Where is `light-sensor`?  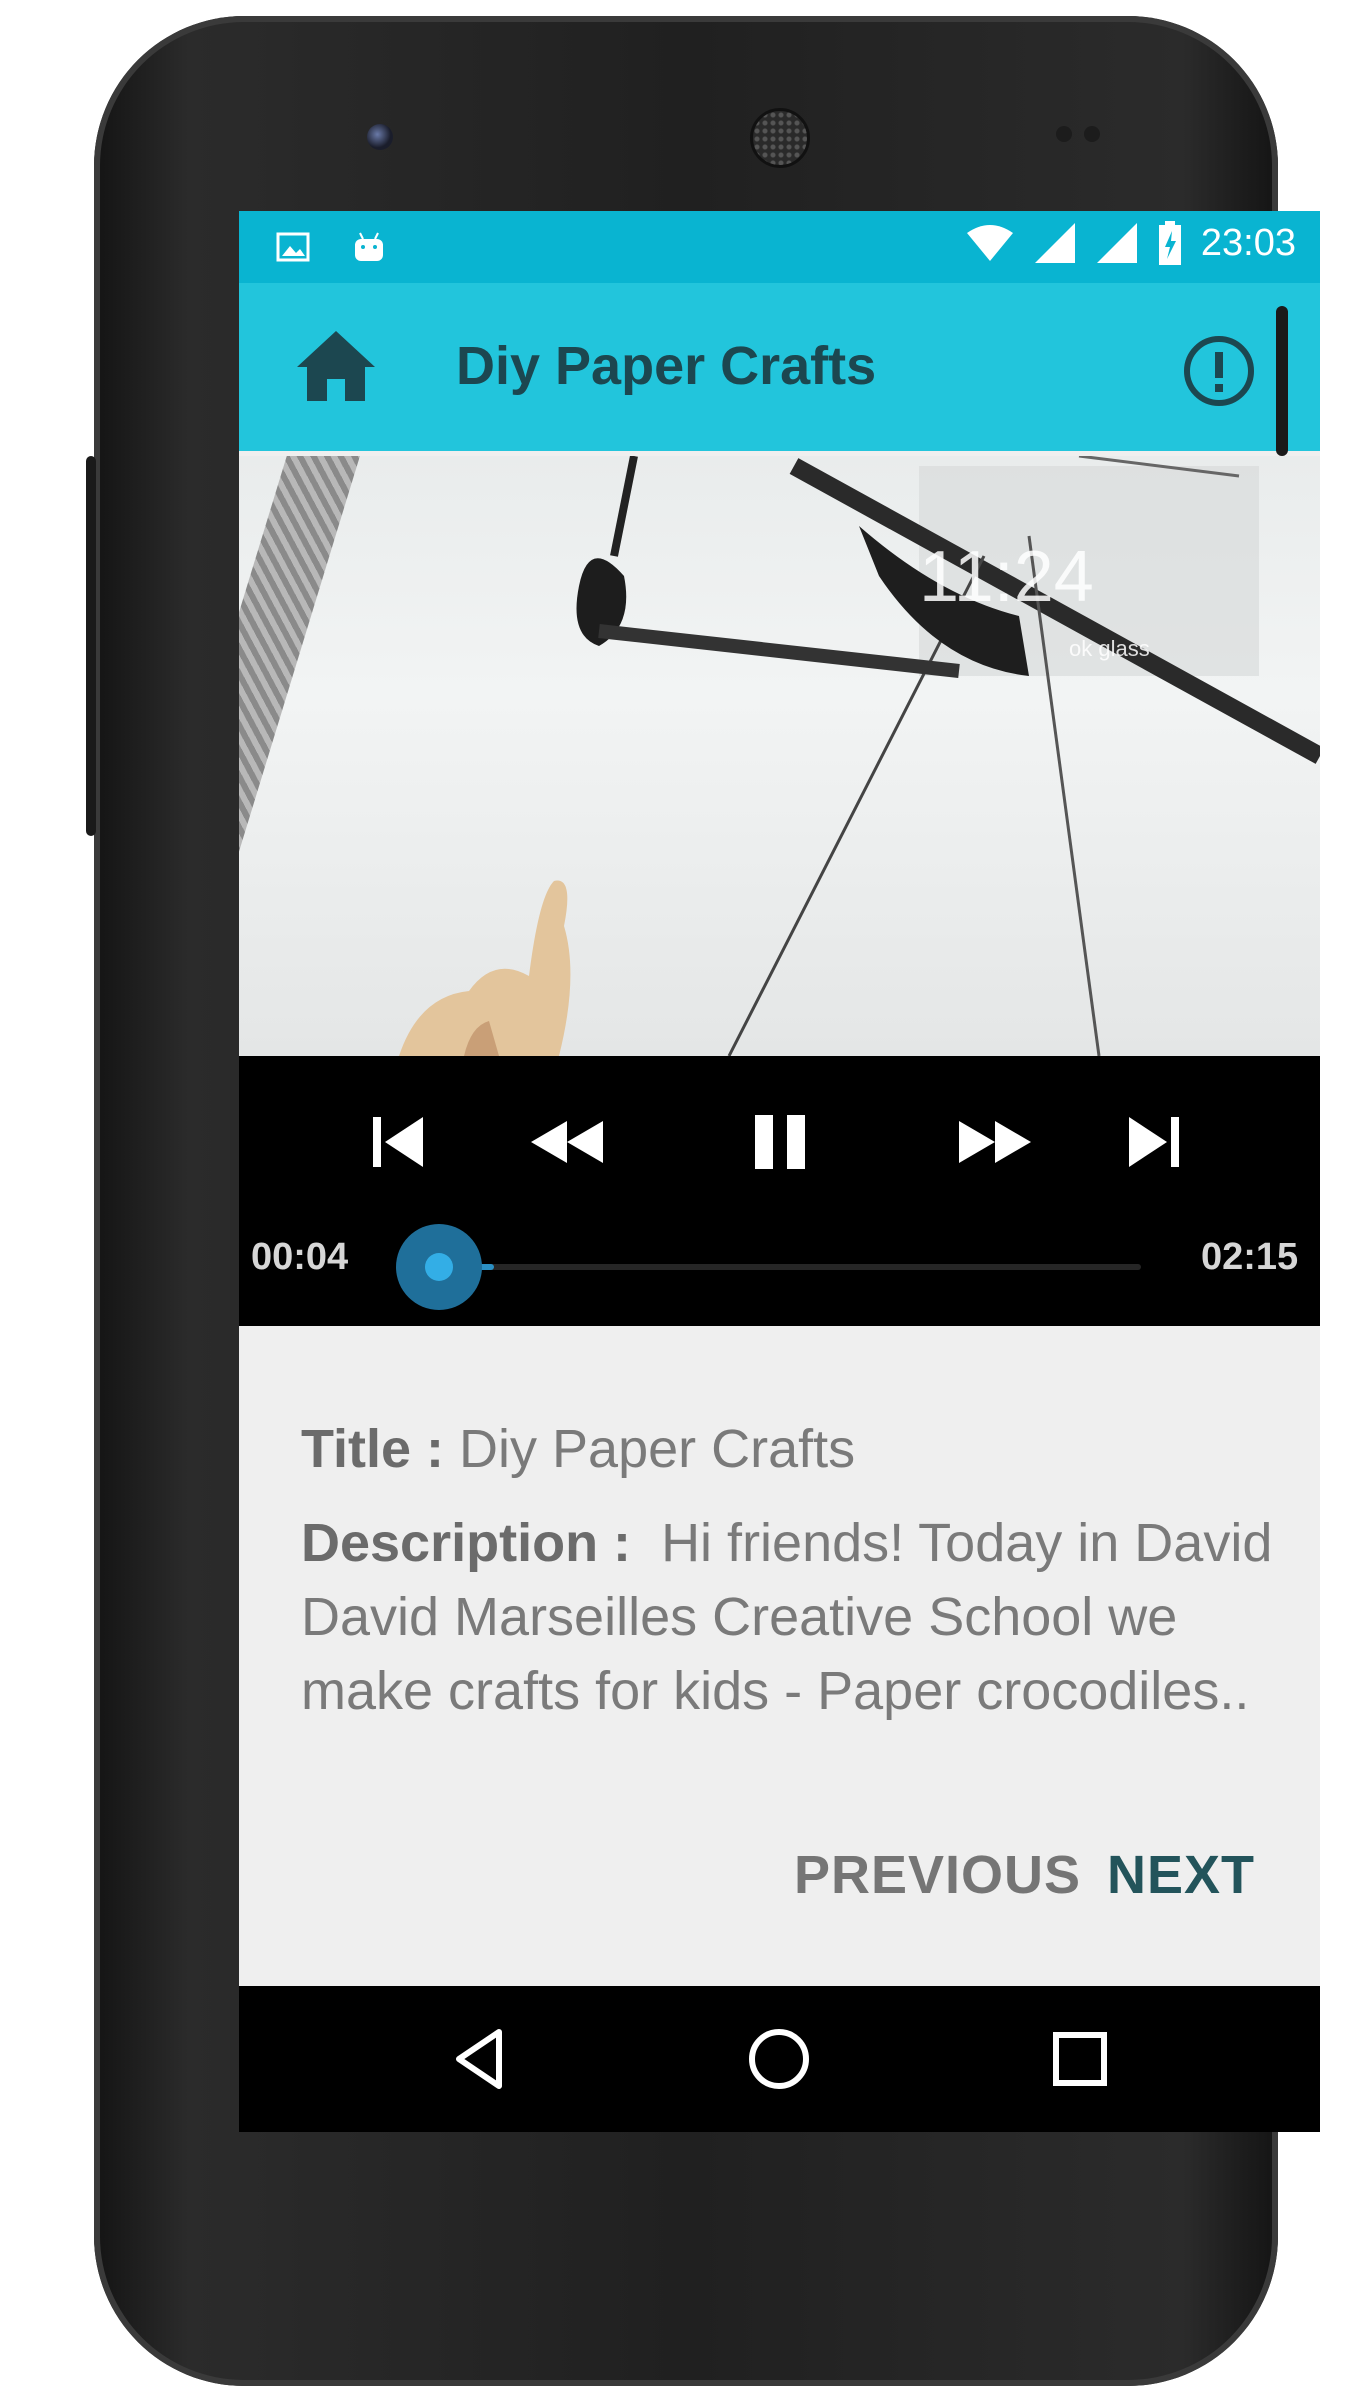 light-sensor is located at coordinates (1092, 134).